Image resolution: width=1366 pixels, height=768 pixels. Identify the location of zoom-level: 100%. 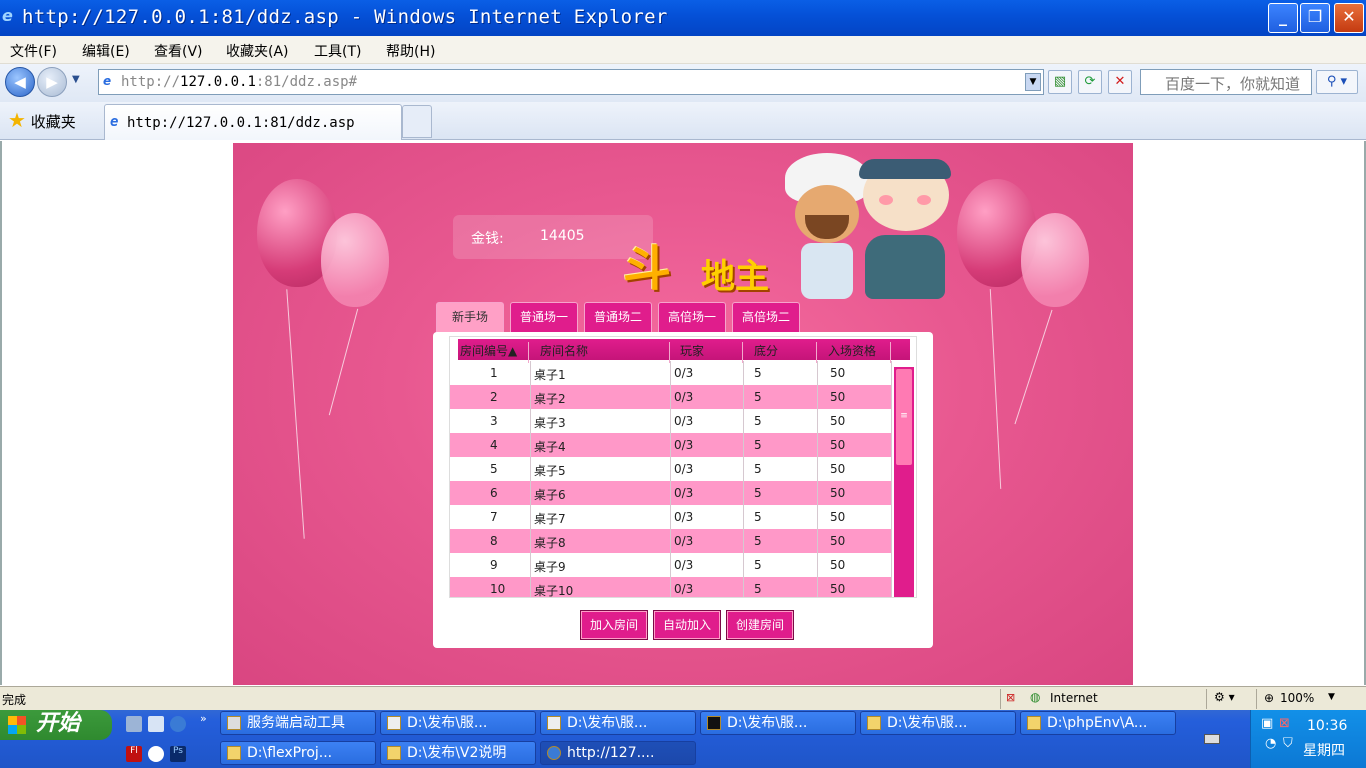
(1297, 698).